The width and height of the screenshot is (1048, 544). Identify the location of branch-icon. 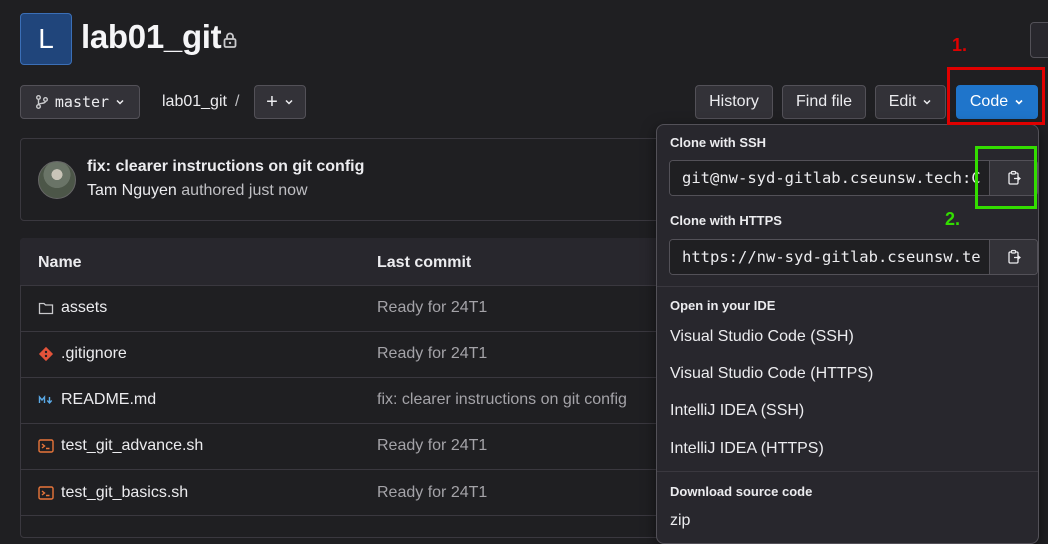
(41, 102).